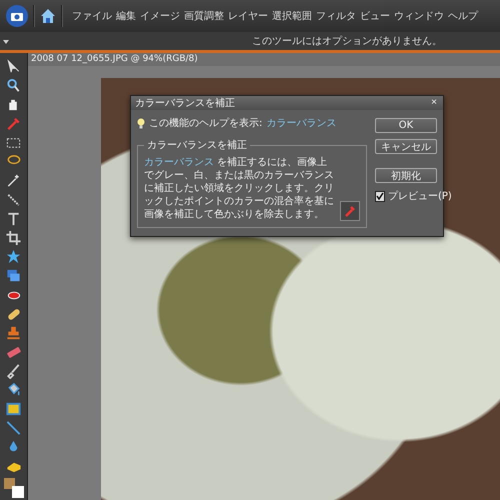 This screenshot has height=500, width=500. Describe the element at coordinates (13, 257) in the screenshot. I see `star-icon` at that location.